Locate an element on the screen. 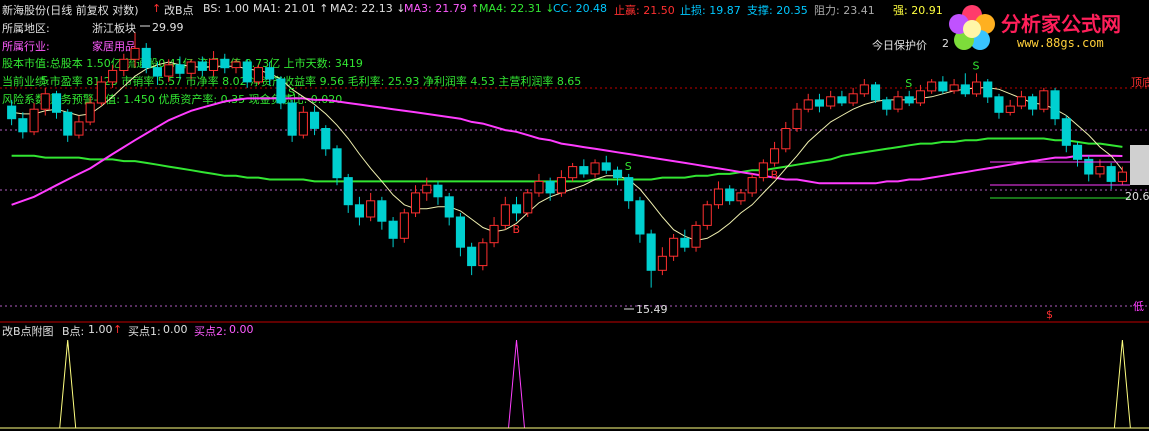  sub-s2-label: 买点2: is located at coordinates (210, 331).